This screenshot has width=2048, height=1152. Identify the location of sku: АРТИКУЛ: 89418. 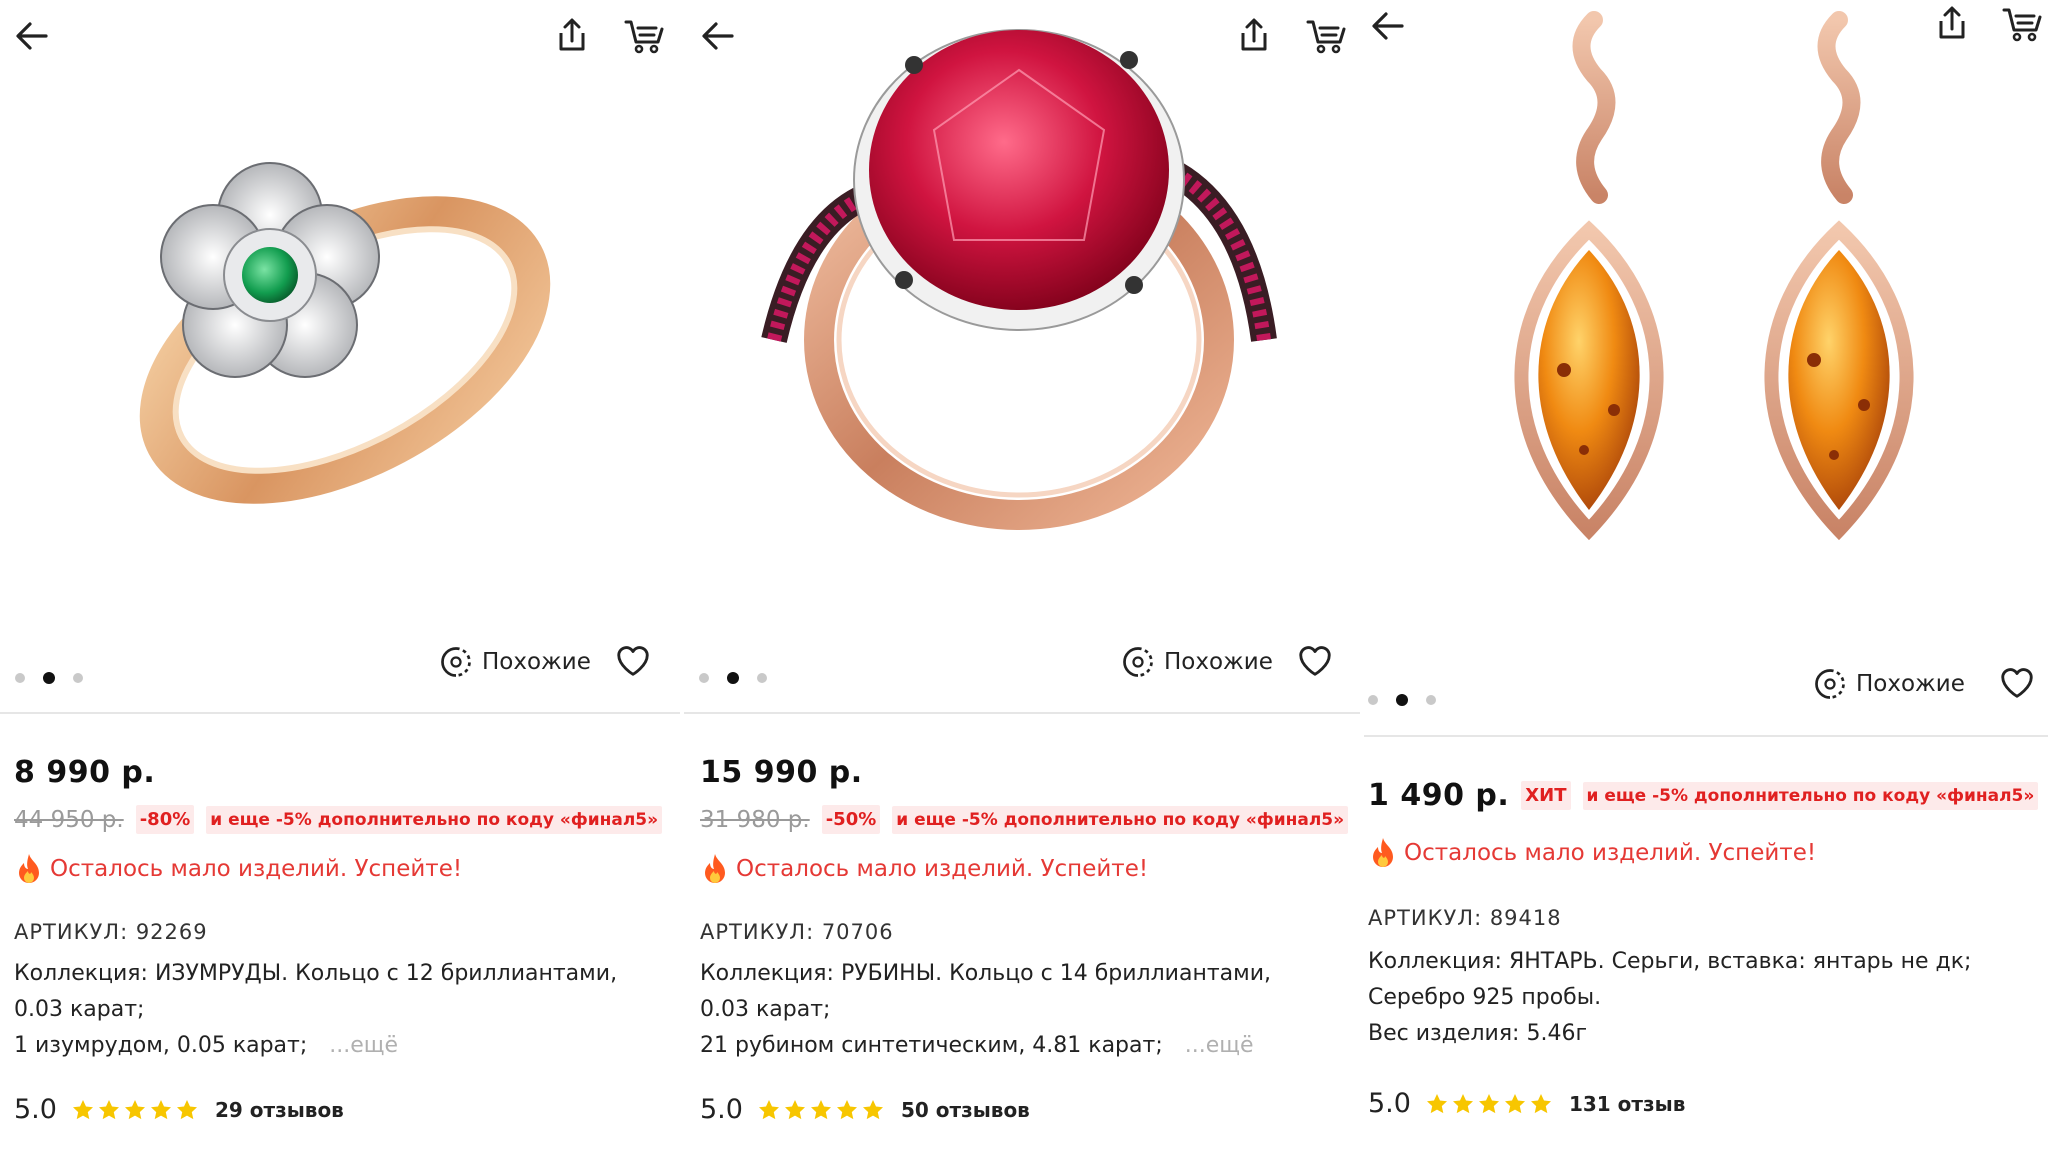
(1465, 918).